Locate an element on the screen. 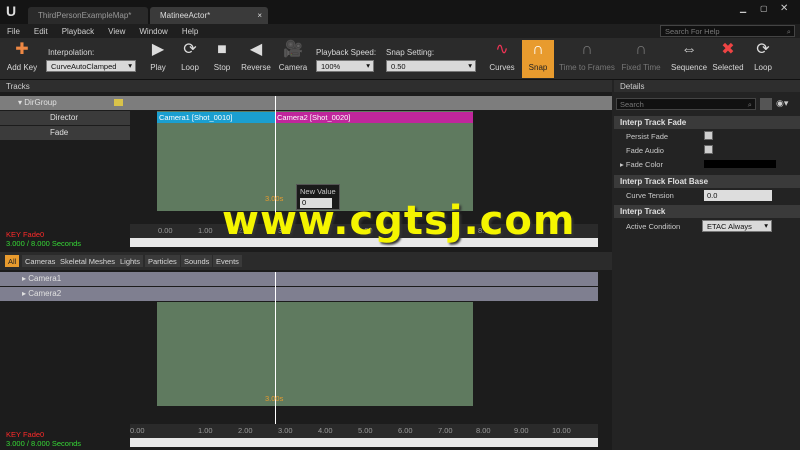  active-condition-value: ETAC Always is located at coordinates (729, 226).